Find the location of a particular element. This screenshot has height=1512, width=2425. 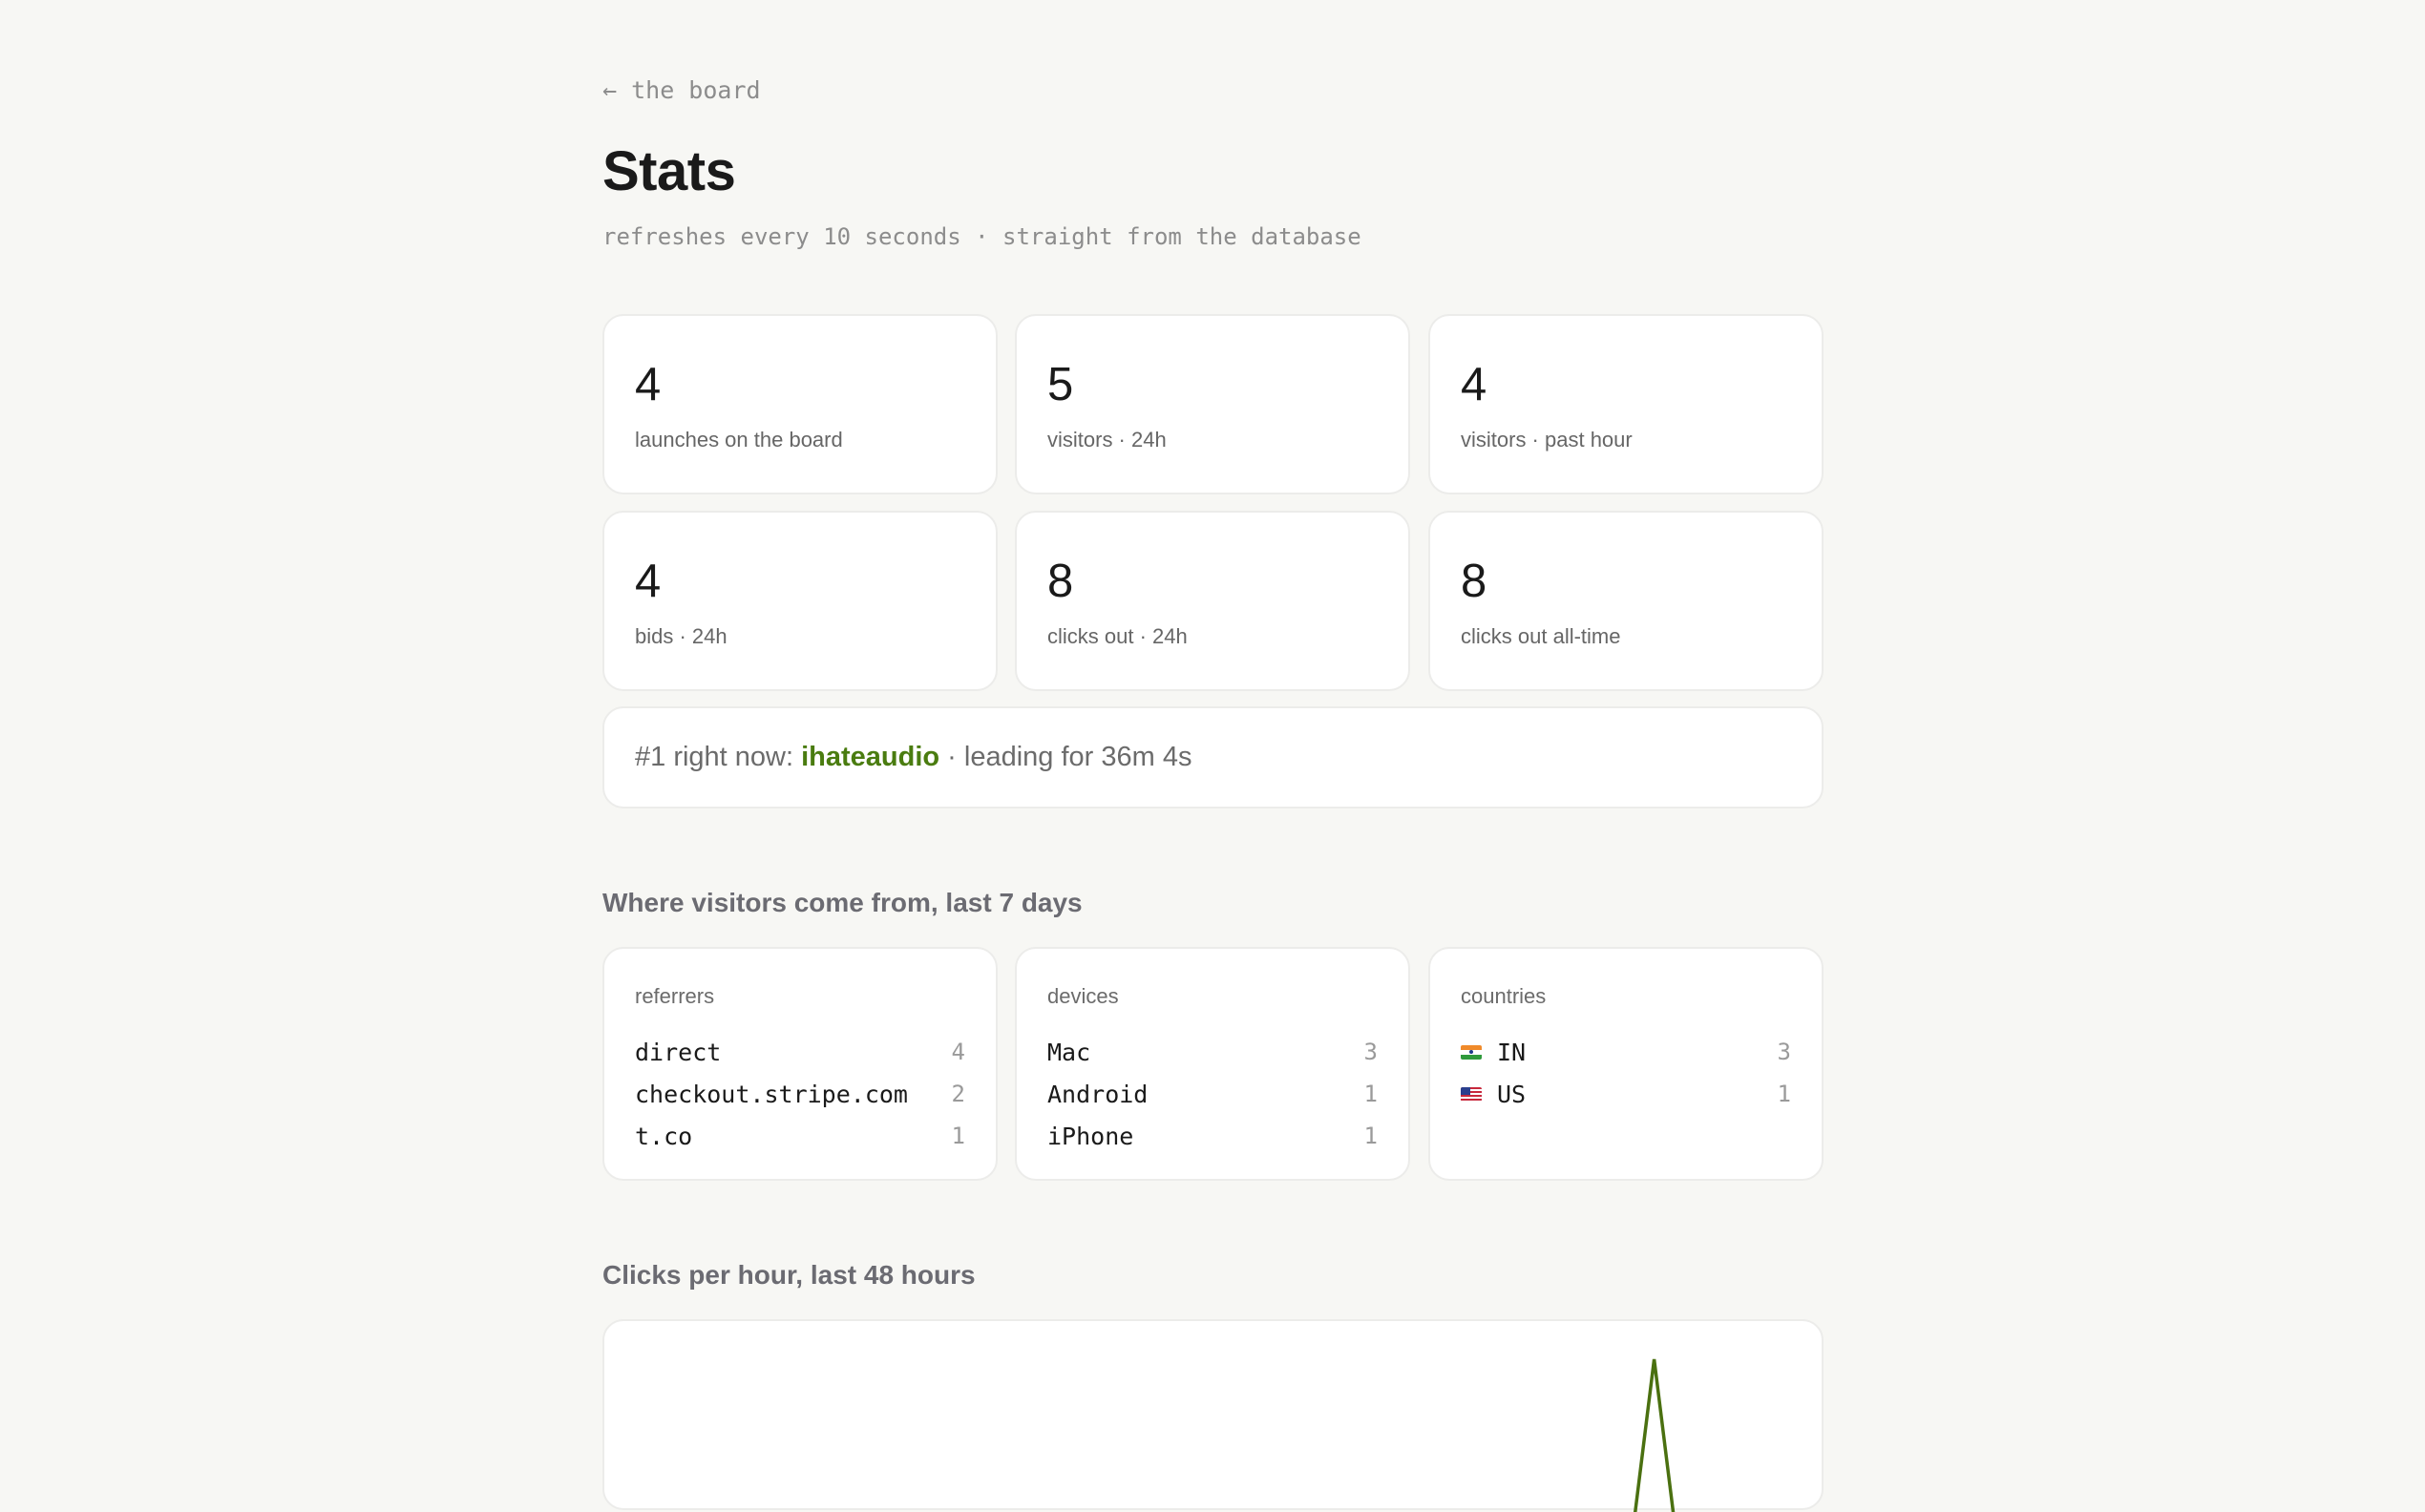

sources-section-title: Where visitors come from, last 7 days is located at coordinates (842, 902).